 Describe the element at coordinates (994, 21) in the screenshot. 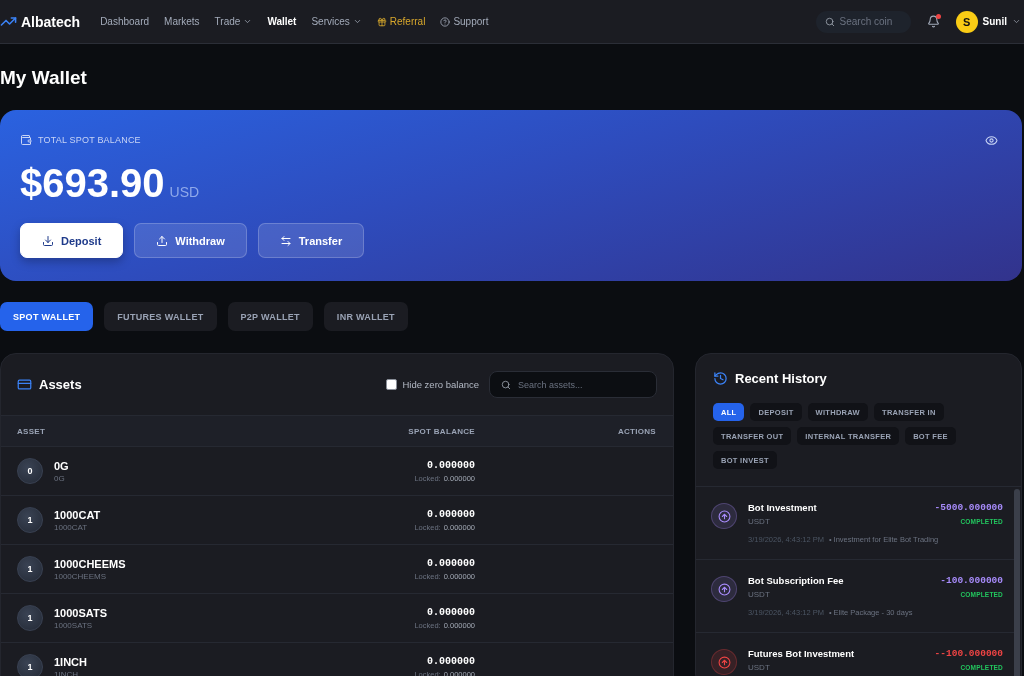

I see `user-name: Sunil` at that location.